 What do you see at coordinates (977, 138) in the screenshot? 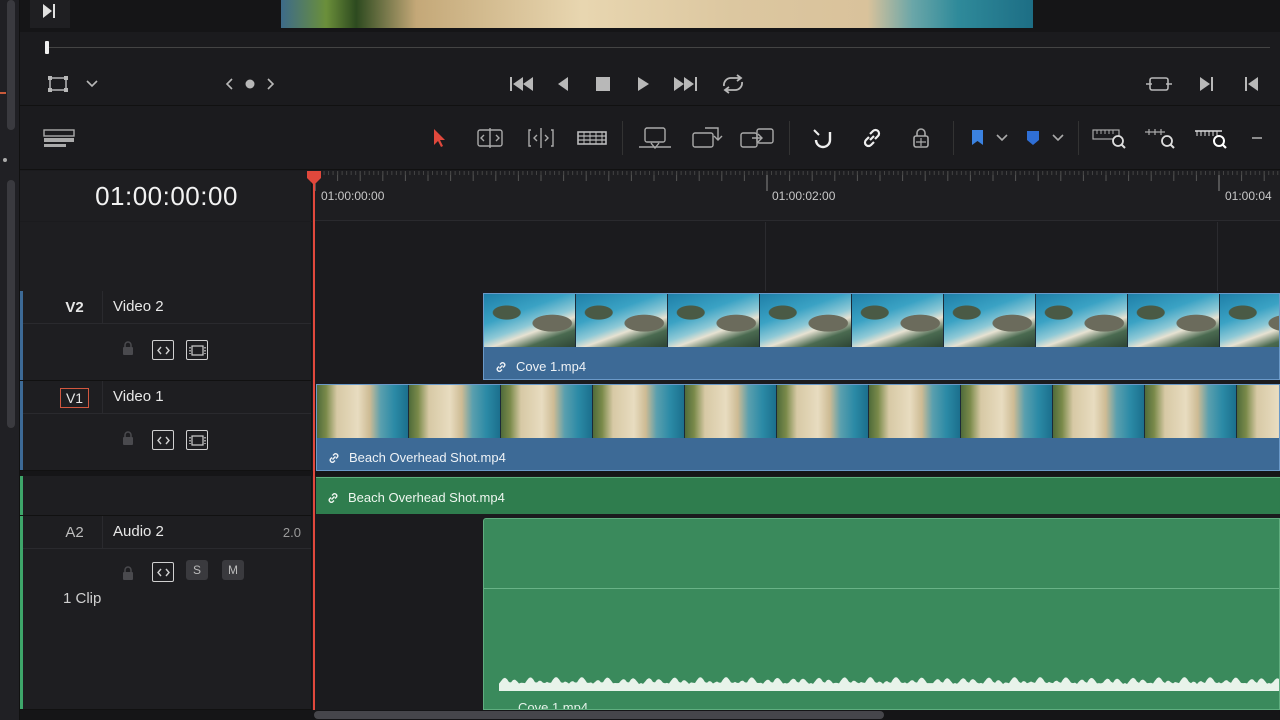
I see `flag-icon` at bounding box center [977, 138].